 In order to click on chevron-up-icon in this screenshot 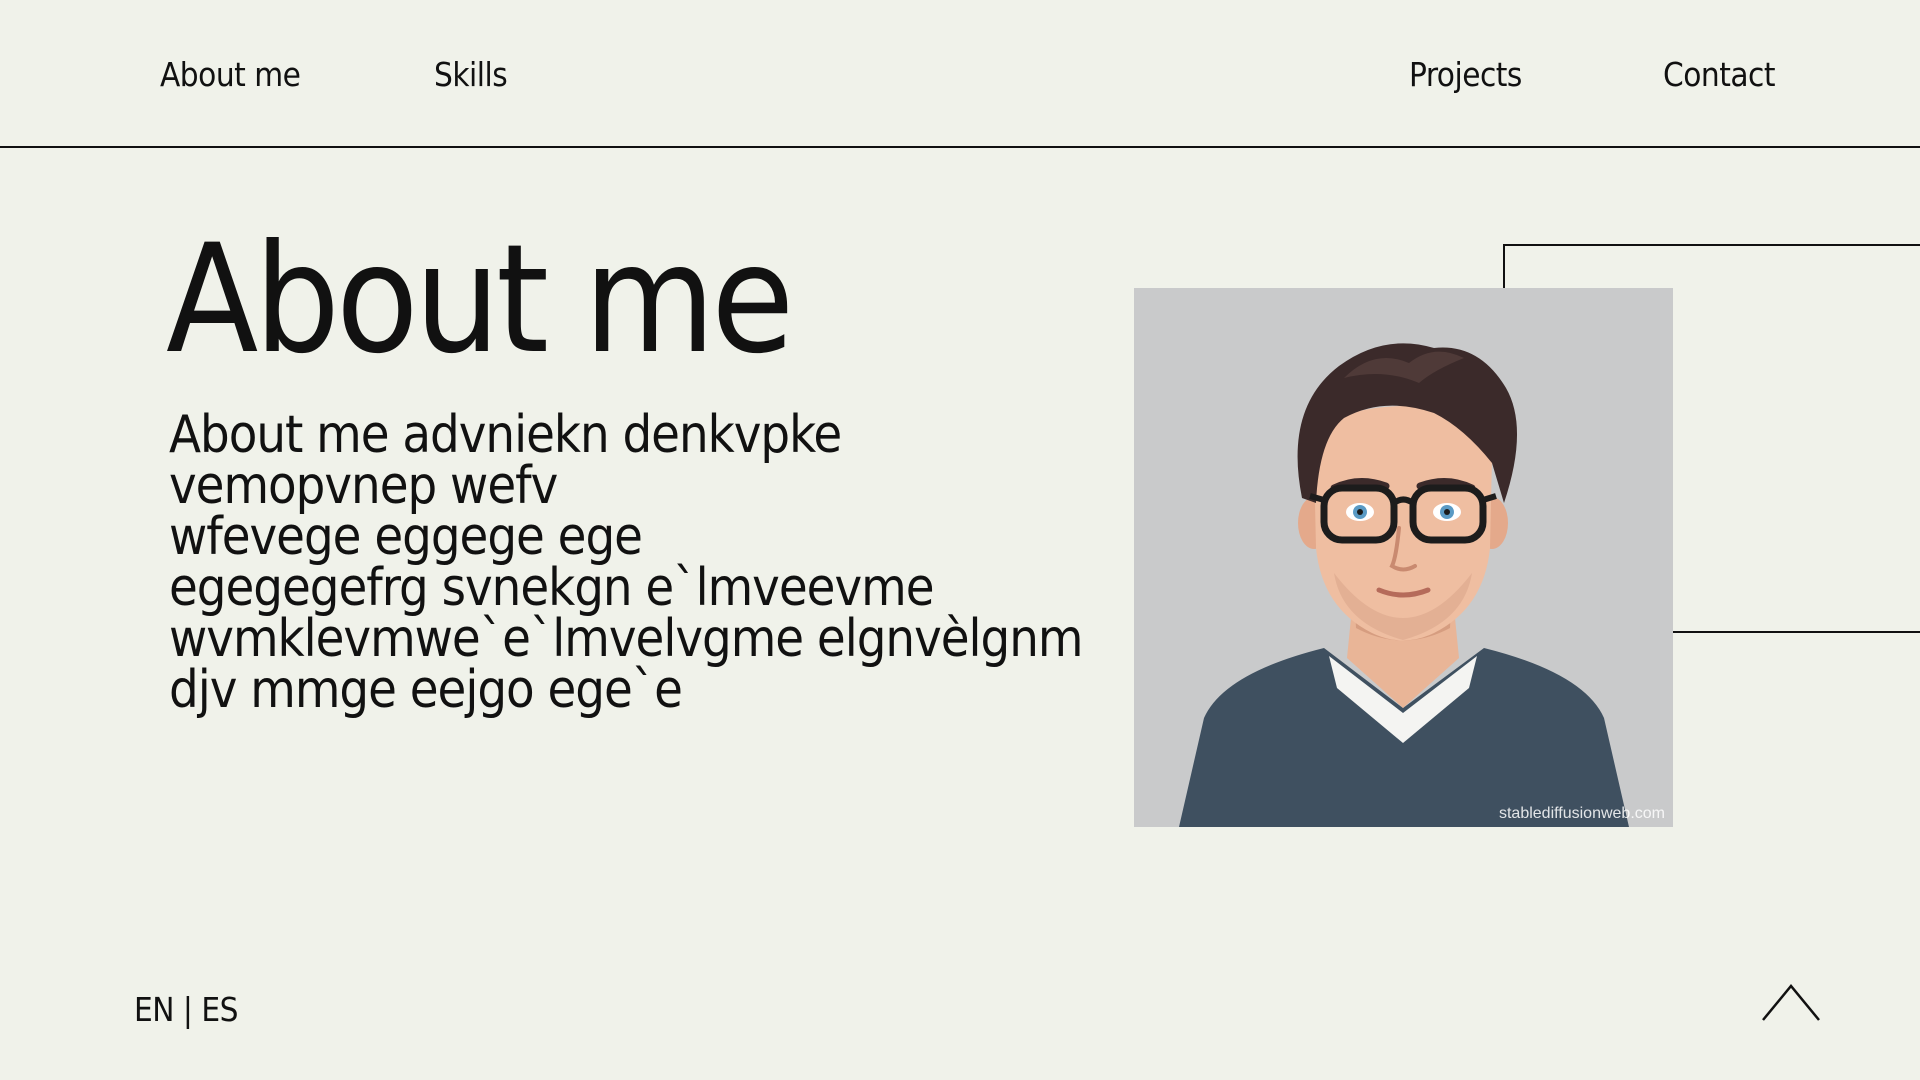, I will do `click(1791, 1002)`.